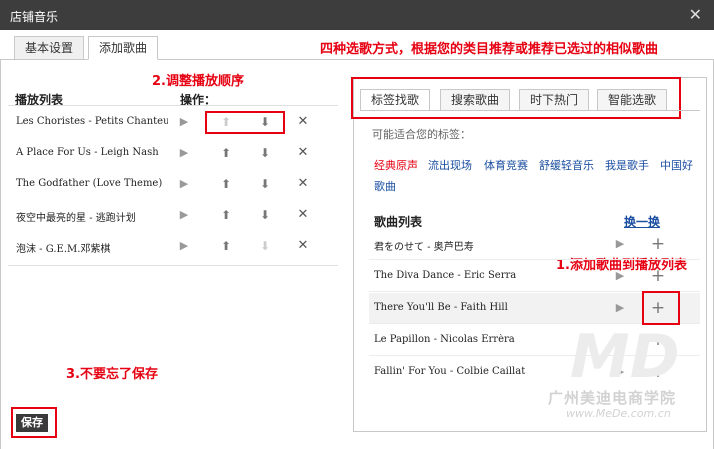 The image size is (714, 449). I want to click on song-title: 君をのせて - 奥芦巴寿, so click(424, 247).